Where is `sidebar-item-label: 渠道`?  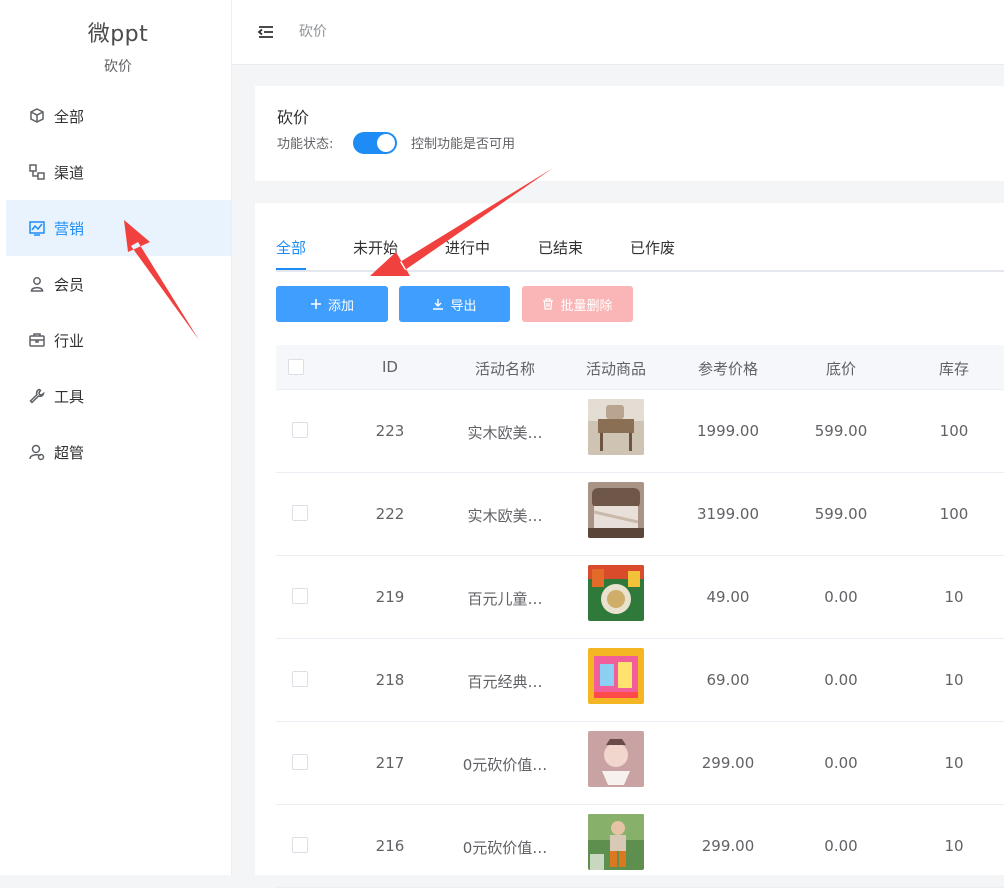 sidebar-item-label: 渠道 is located at coordinates (69, 172).